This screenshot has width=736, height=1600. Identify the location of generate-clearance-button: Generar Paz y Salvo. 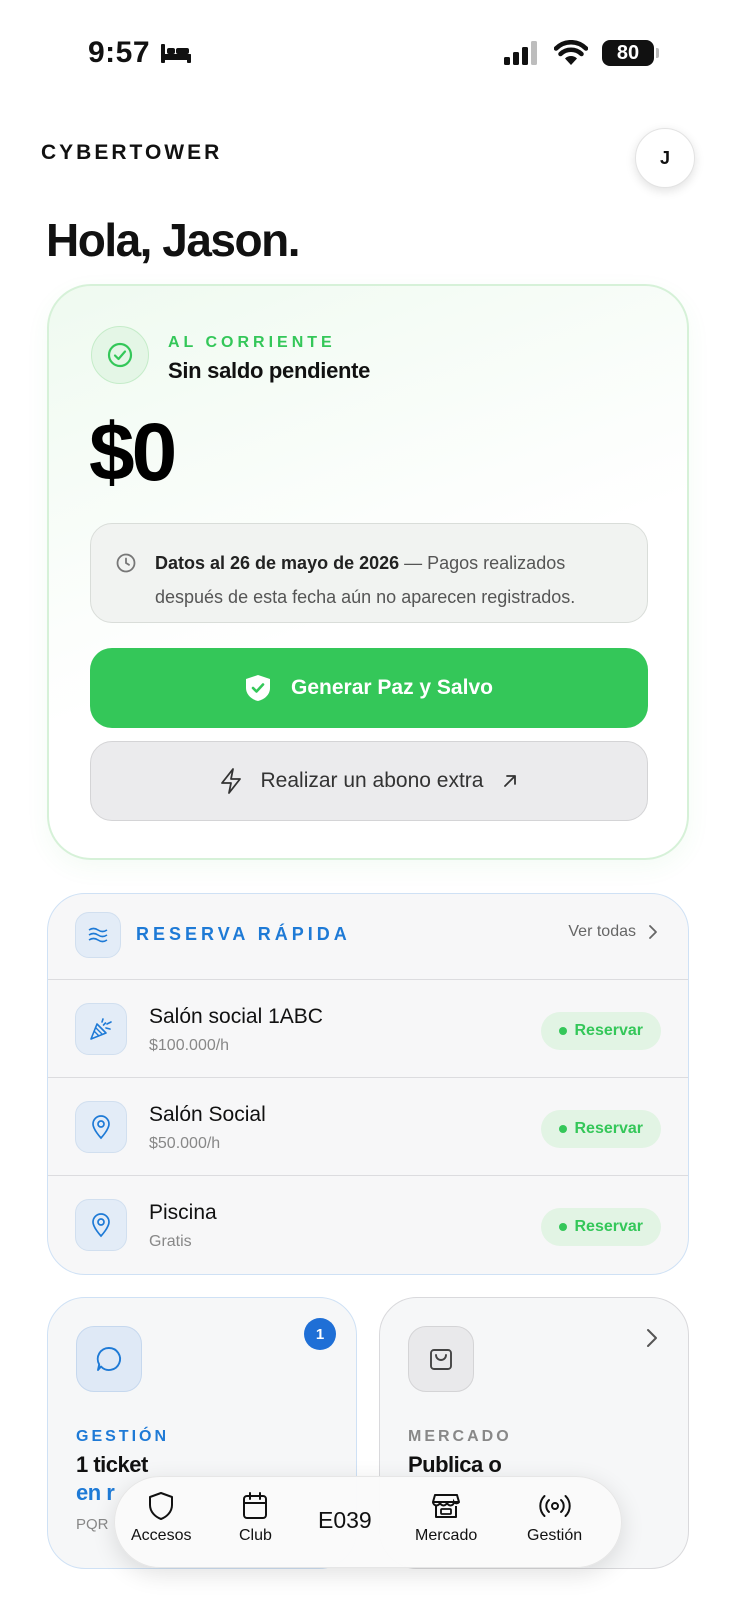
(369, 688).